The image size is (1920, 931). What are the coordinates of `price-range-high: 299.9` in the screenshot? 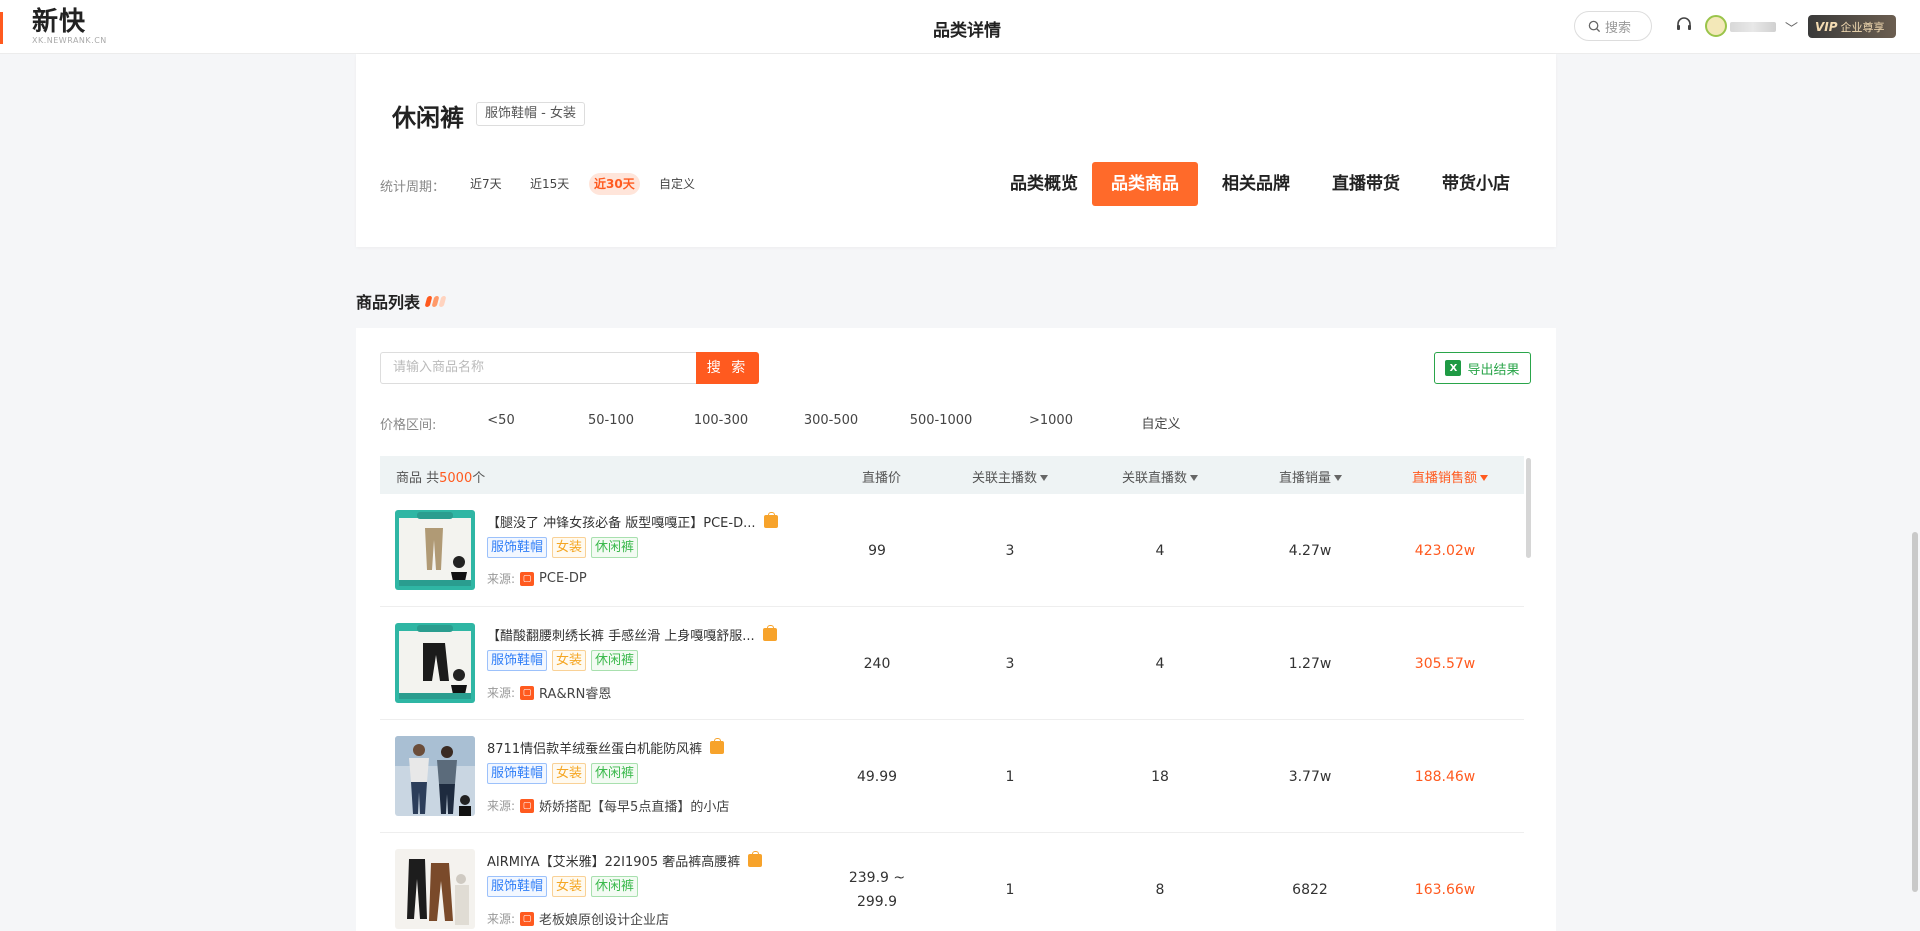 It's located at (877, 901).